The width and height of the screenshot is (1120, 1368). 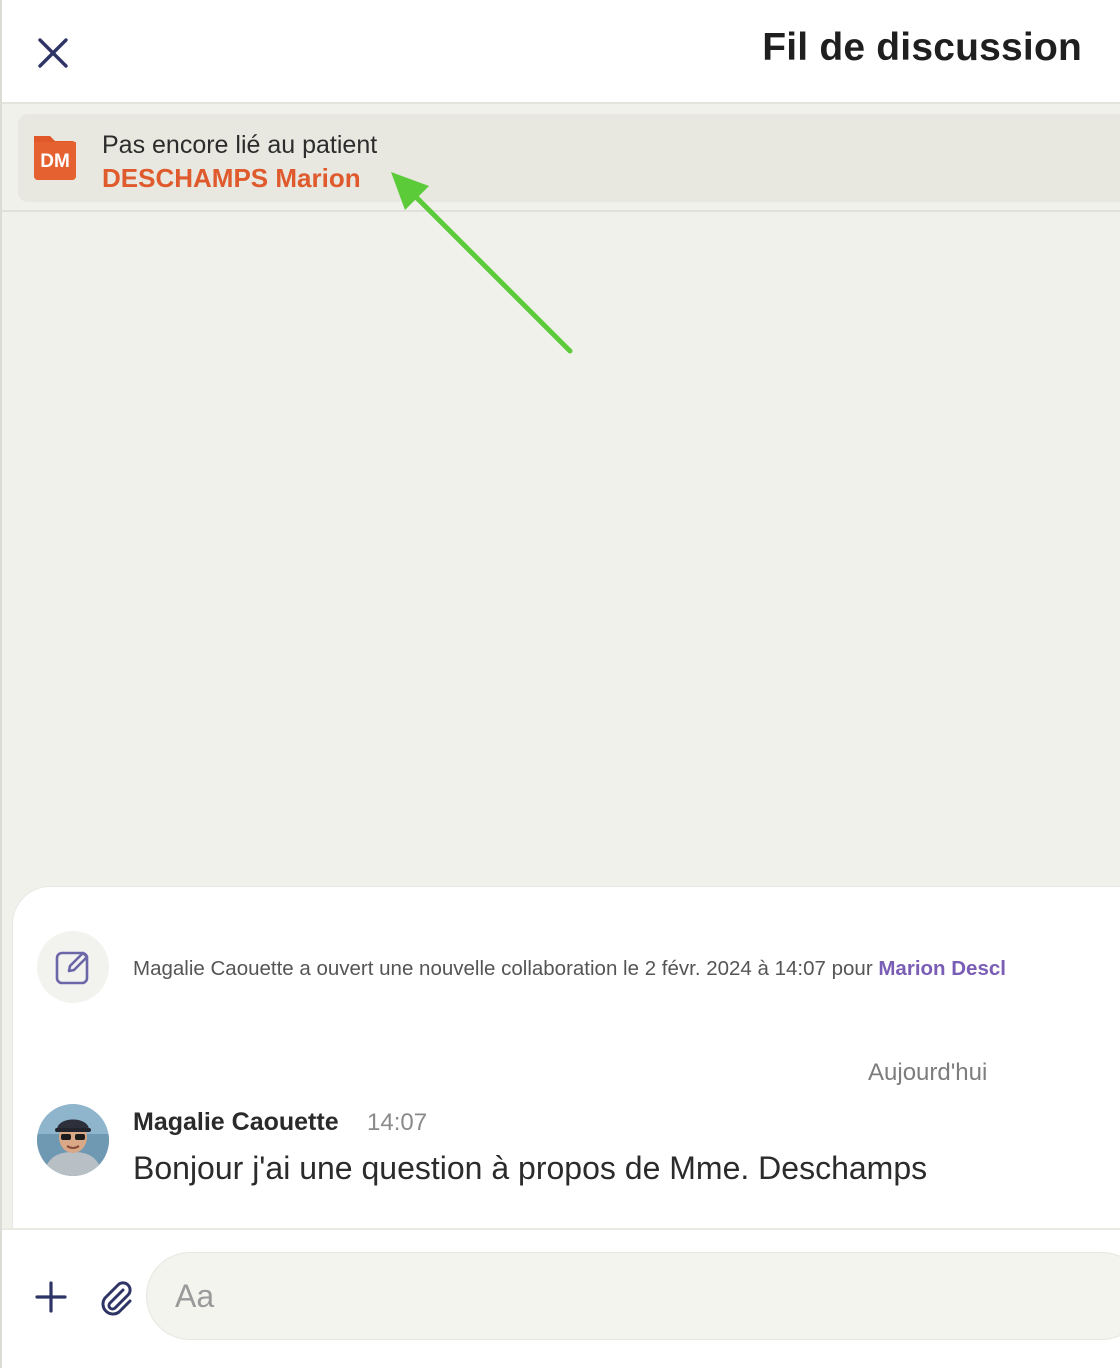 I want to click on panel-title: Fil de discussion, so click(x=922, y=47).